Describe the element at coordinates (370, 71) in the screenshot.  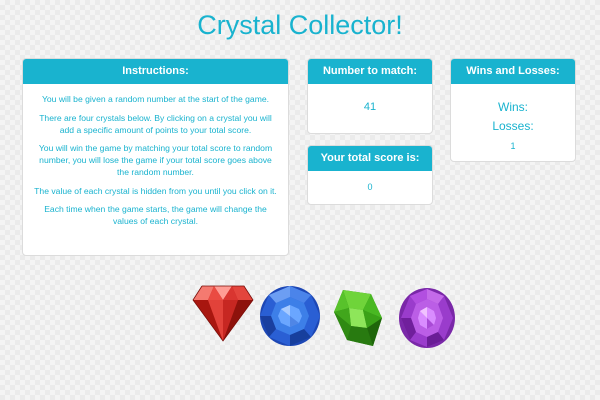
I see `target-number-heading: Number to match:` at that location.